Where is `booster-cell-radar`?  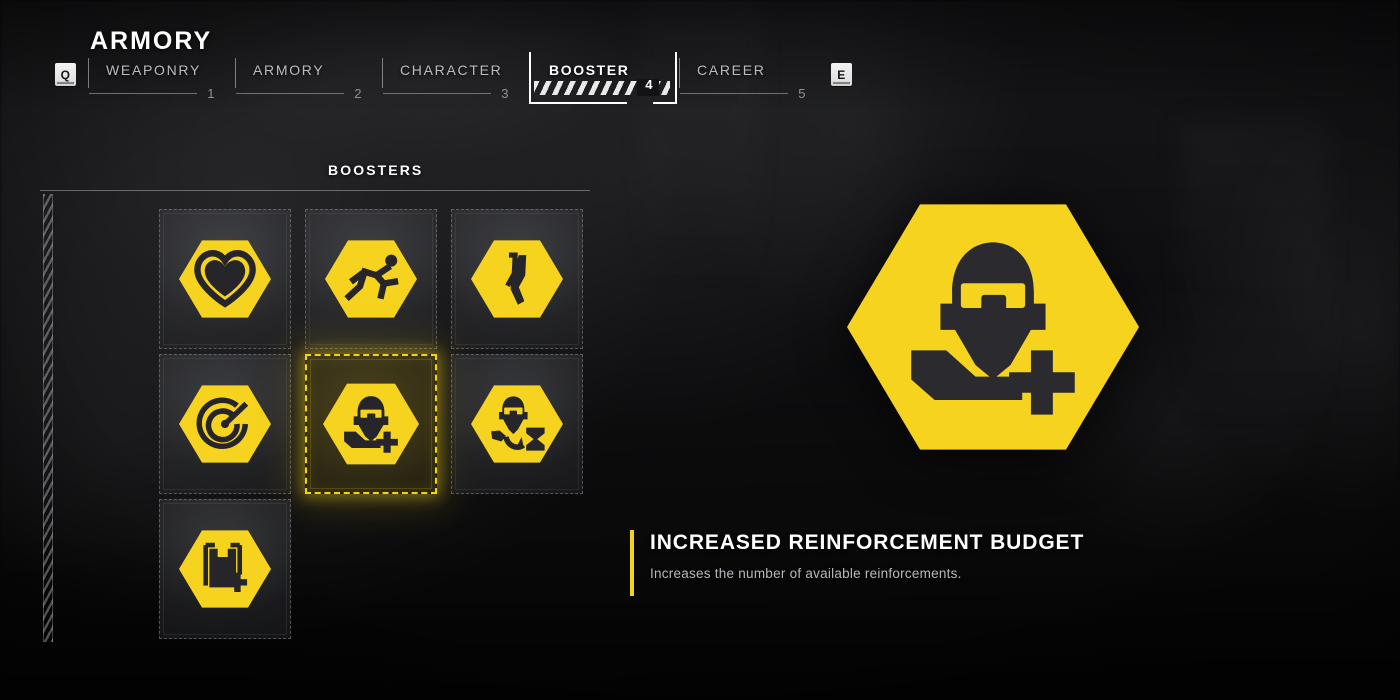 booster-cell-radar is located at coordinates (225, 424).